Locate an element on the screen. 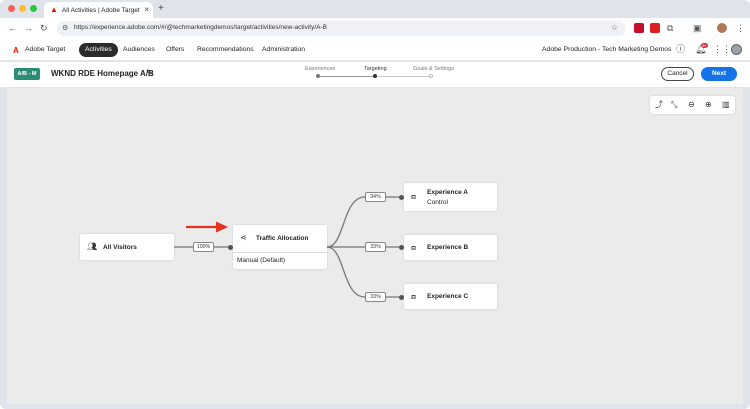  audience-percent: 100% is located at coordinates (203, 247).